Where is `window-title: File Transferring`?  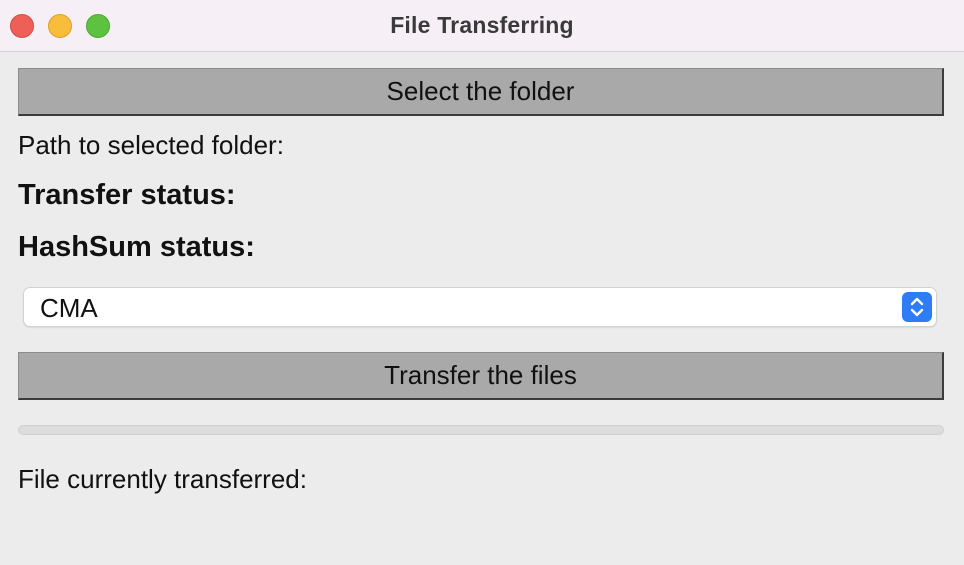
window-title: File Transferring is located at coordinates (482, 25).